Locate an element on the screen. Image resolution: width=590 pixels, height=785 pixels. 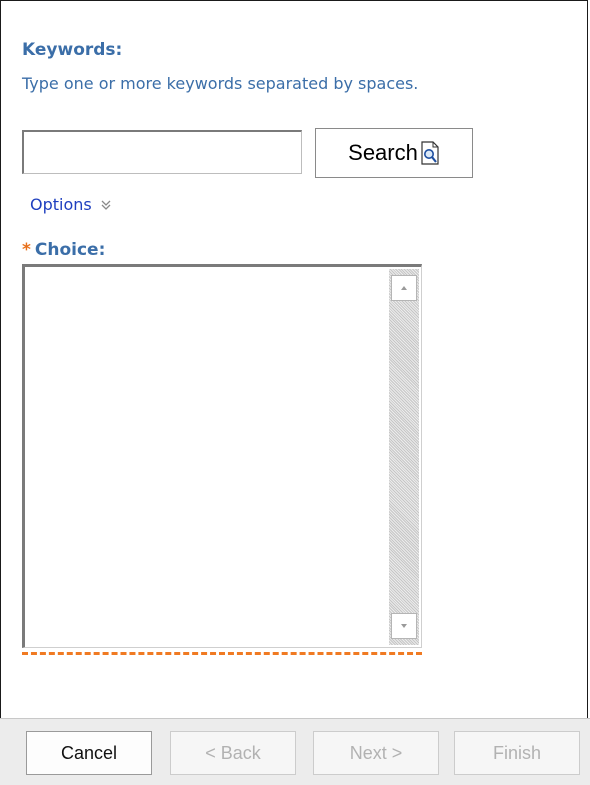
arrow-up-icon is located at coordinates (404, 288).